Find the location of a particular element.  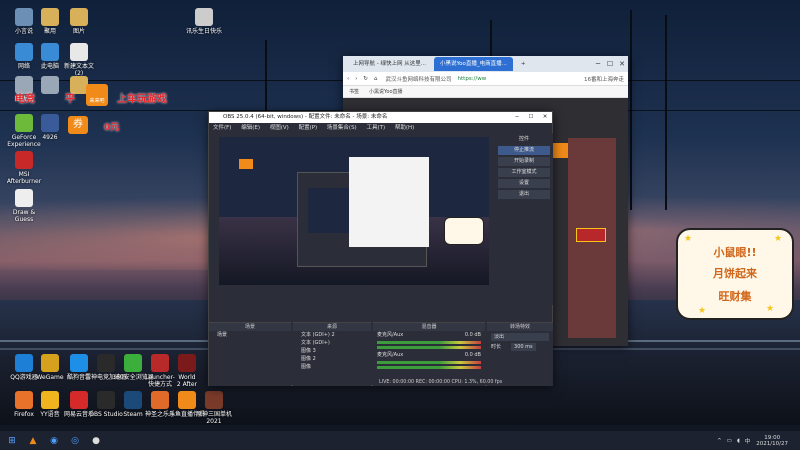

forward-icon: › is located at coordinates (356, 79).